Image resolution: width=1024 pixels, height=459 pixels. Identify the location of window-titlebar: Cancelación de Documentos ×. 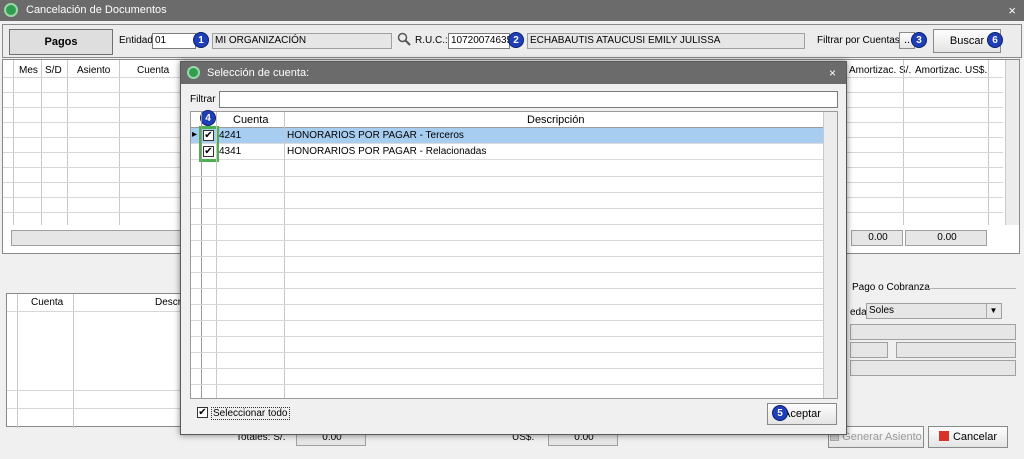
(512, 10).